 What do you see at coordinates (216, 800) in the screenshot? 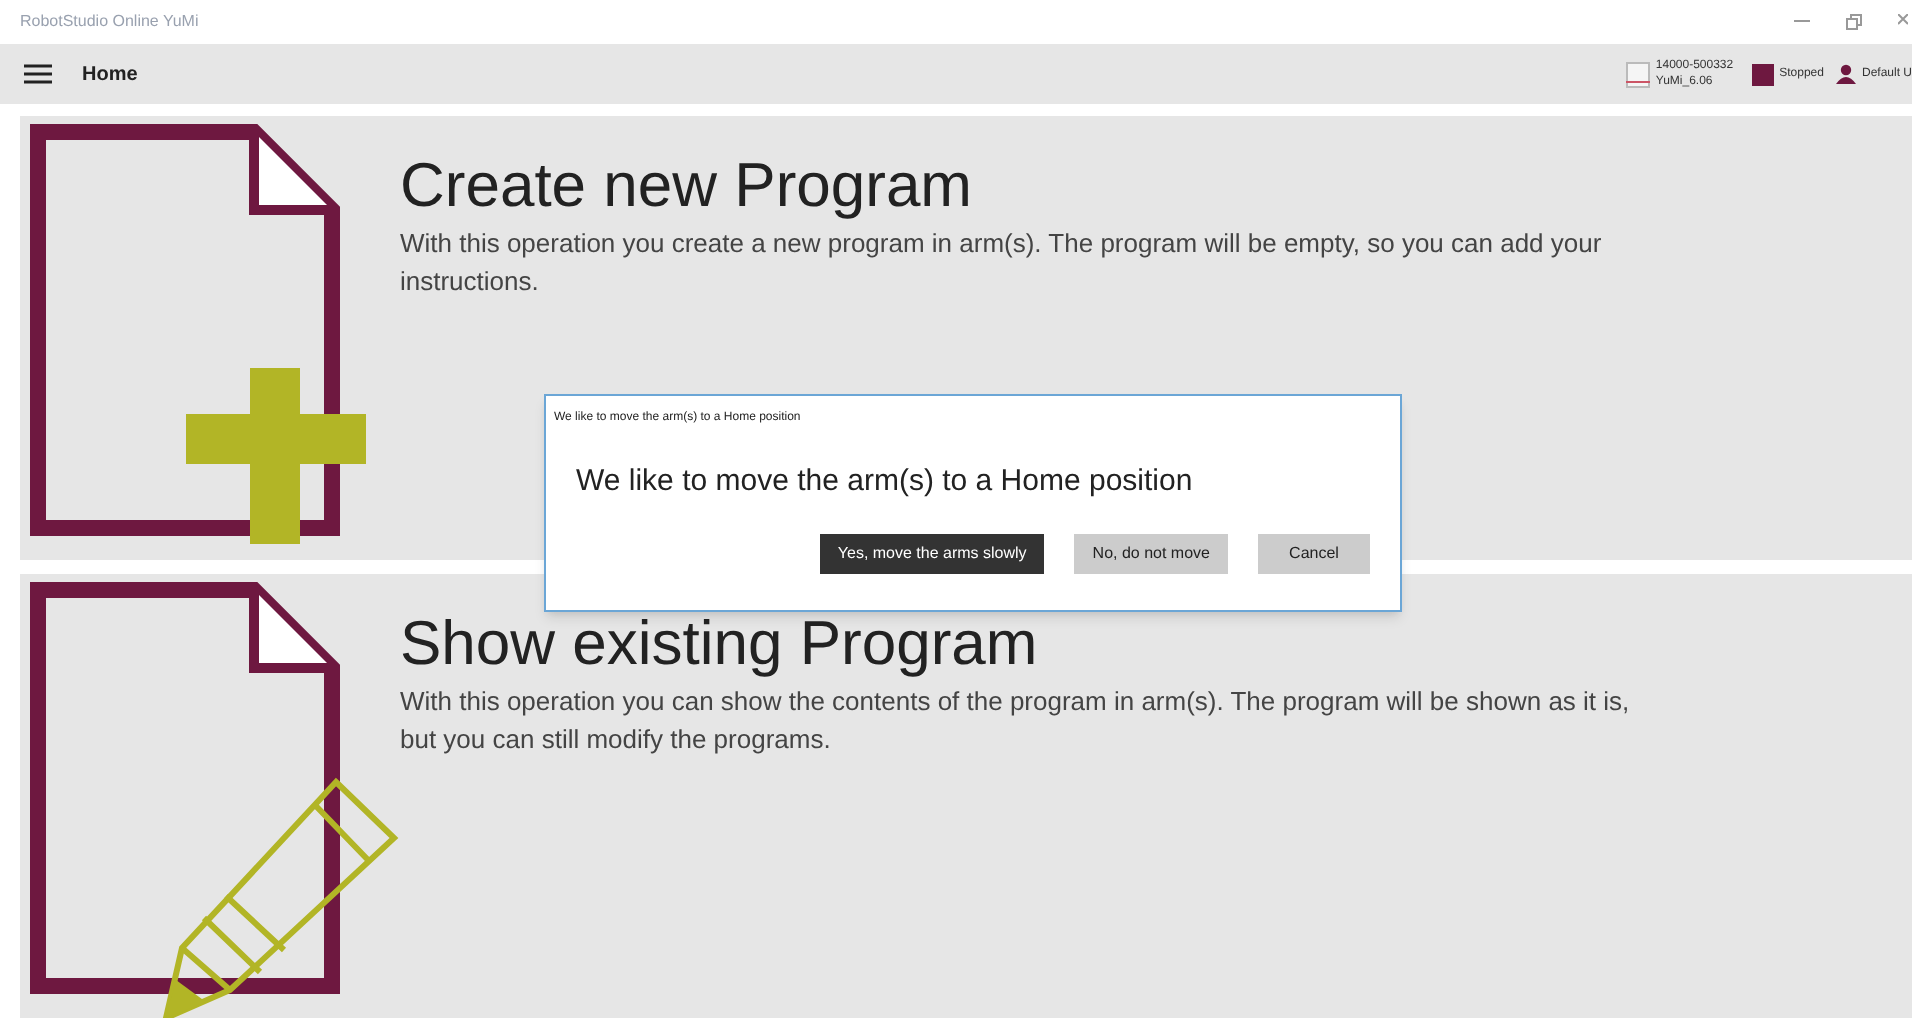
I see `edit-document-icon` at bounding box center [216, 800].